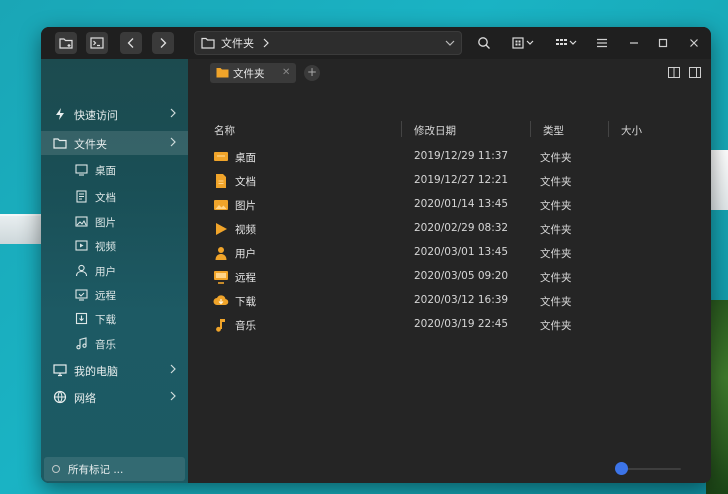 This screenshot has height=494, width=728. What do you see at coordinates (718, 180) in the screenshot?
I see `background-structure` at bounding box center [718, 180].